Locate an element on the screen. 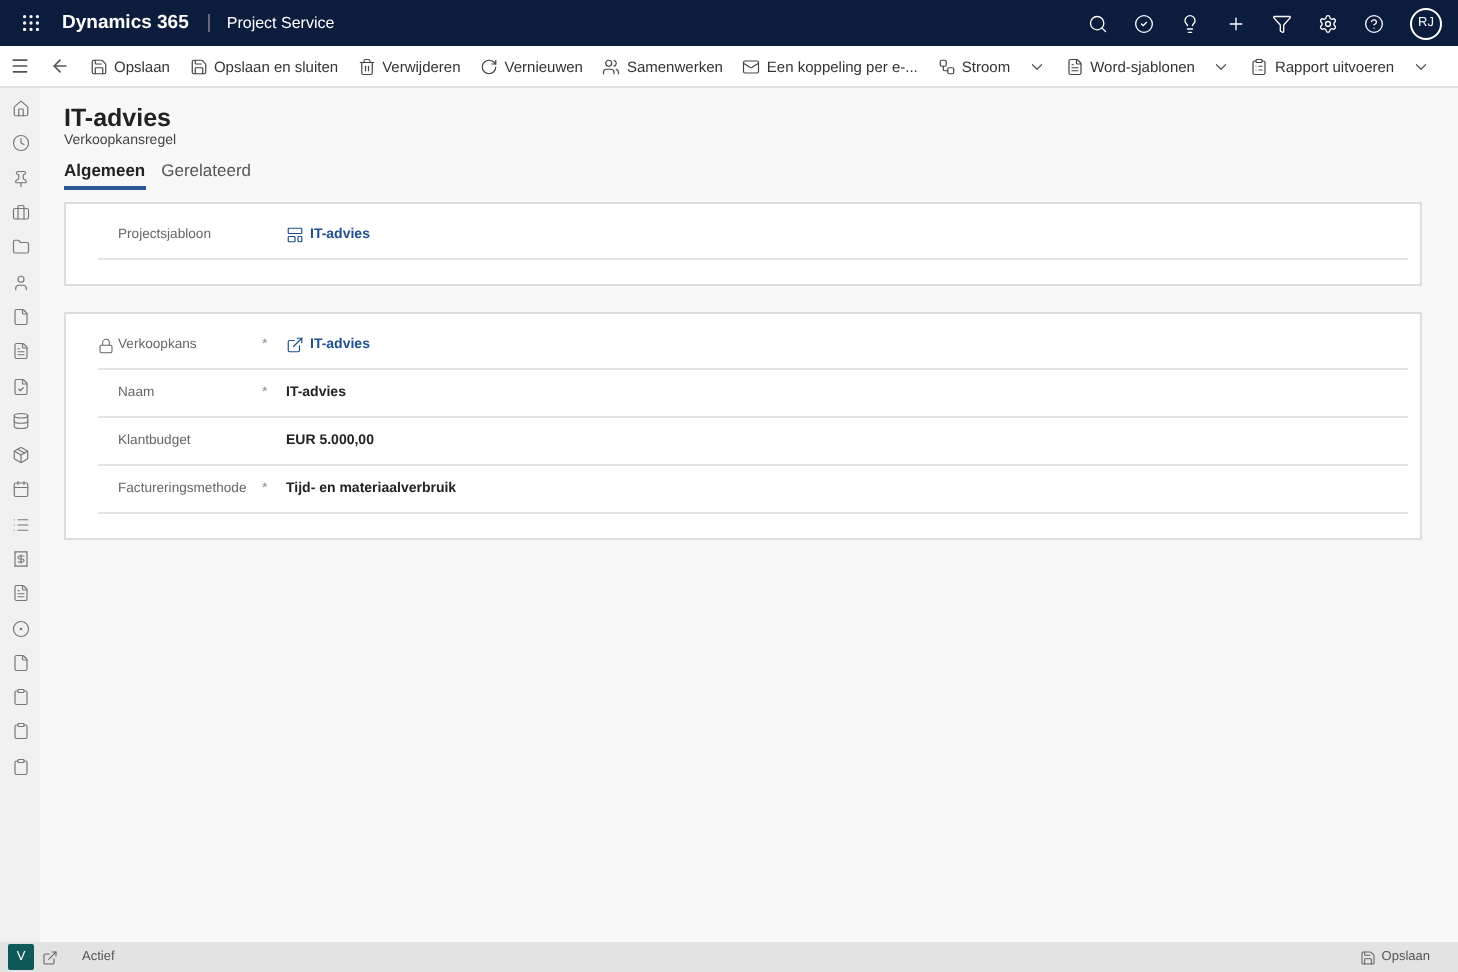 This screenshot has height=972, width=1458. lightbulb-icon is located at coordinates (1190, 23).